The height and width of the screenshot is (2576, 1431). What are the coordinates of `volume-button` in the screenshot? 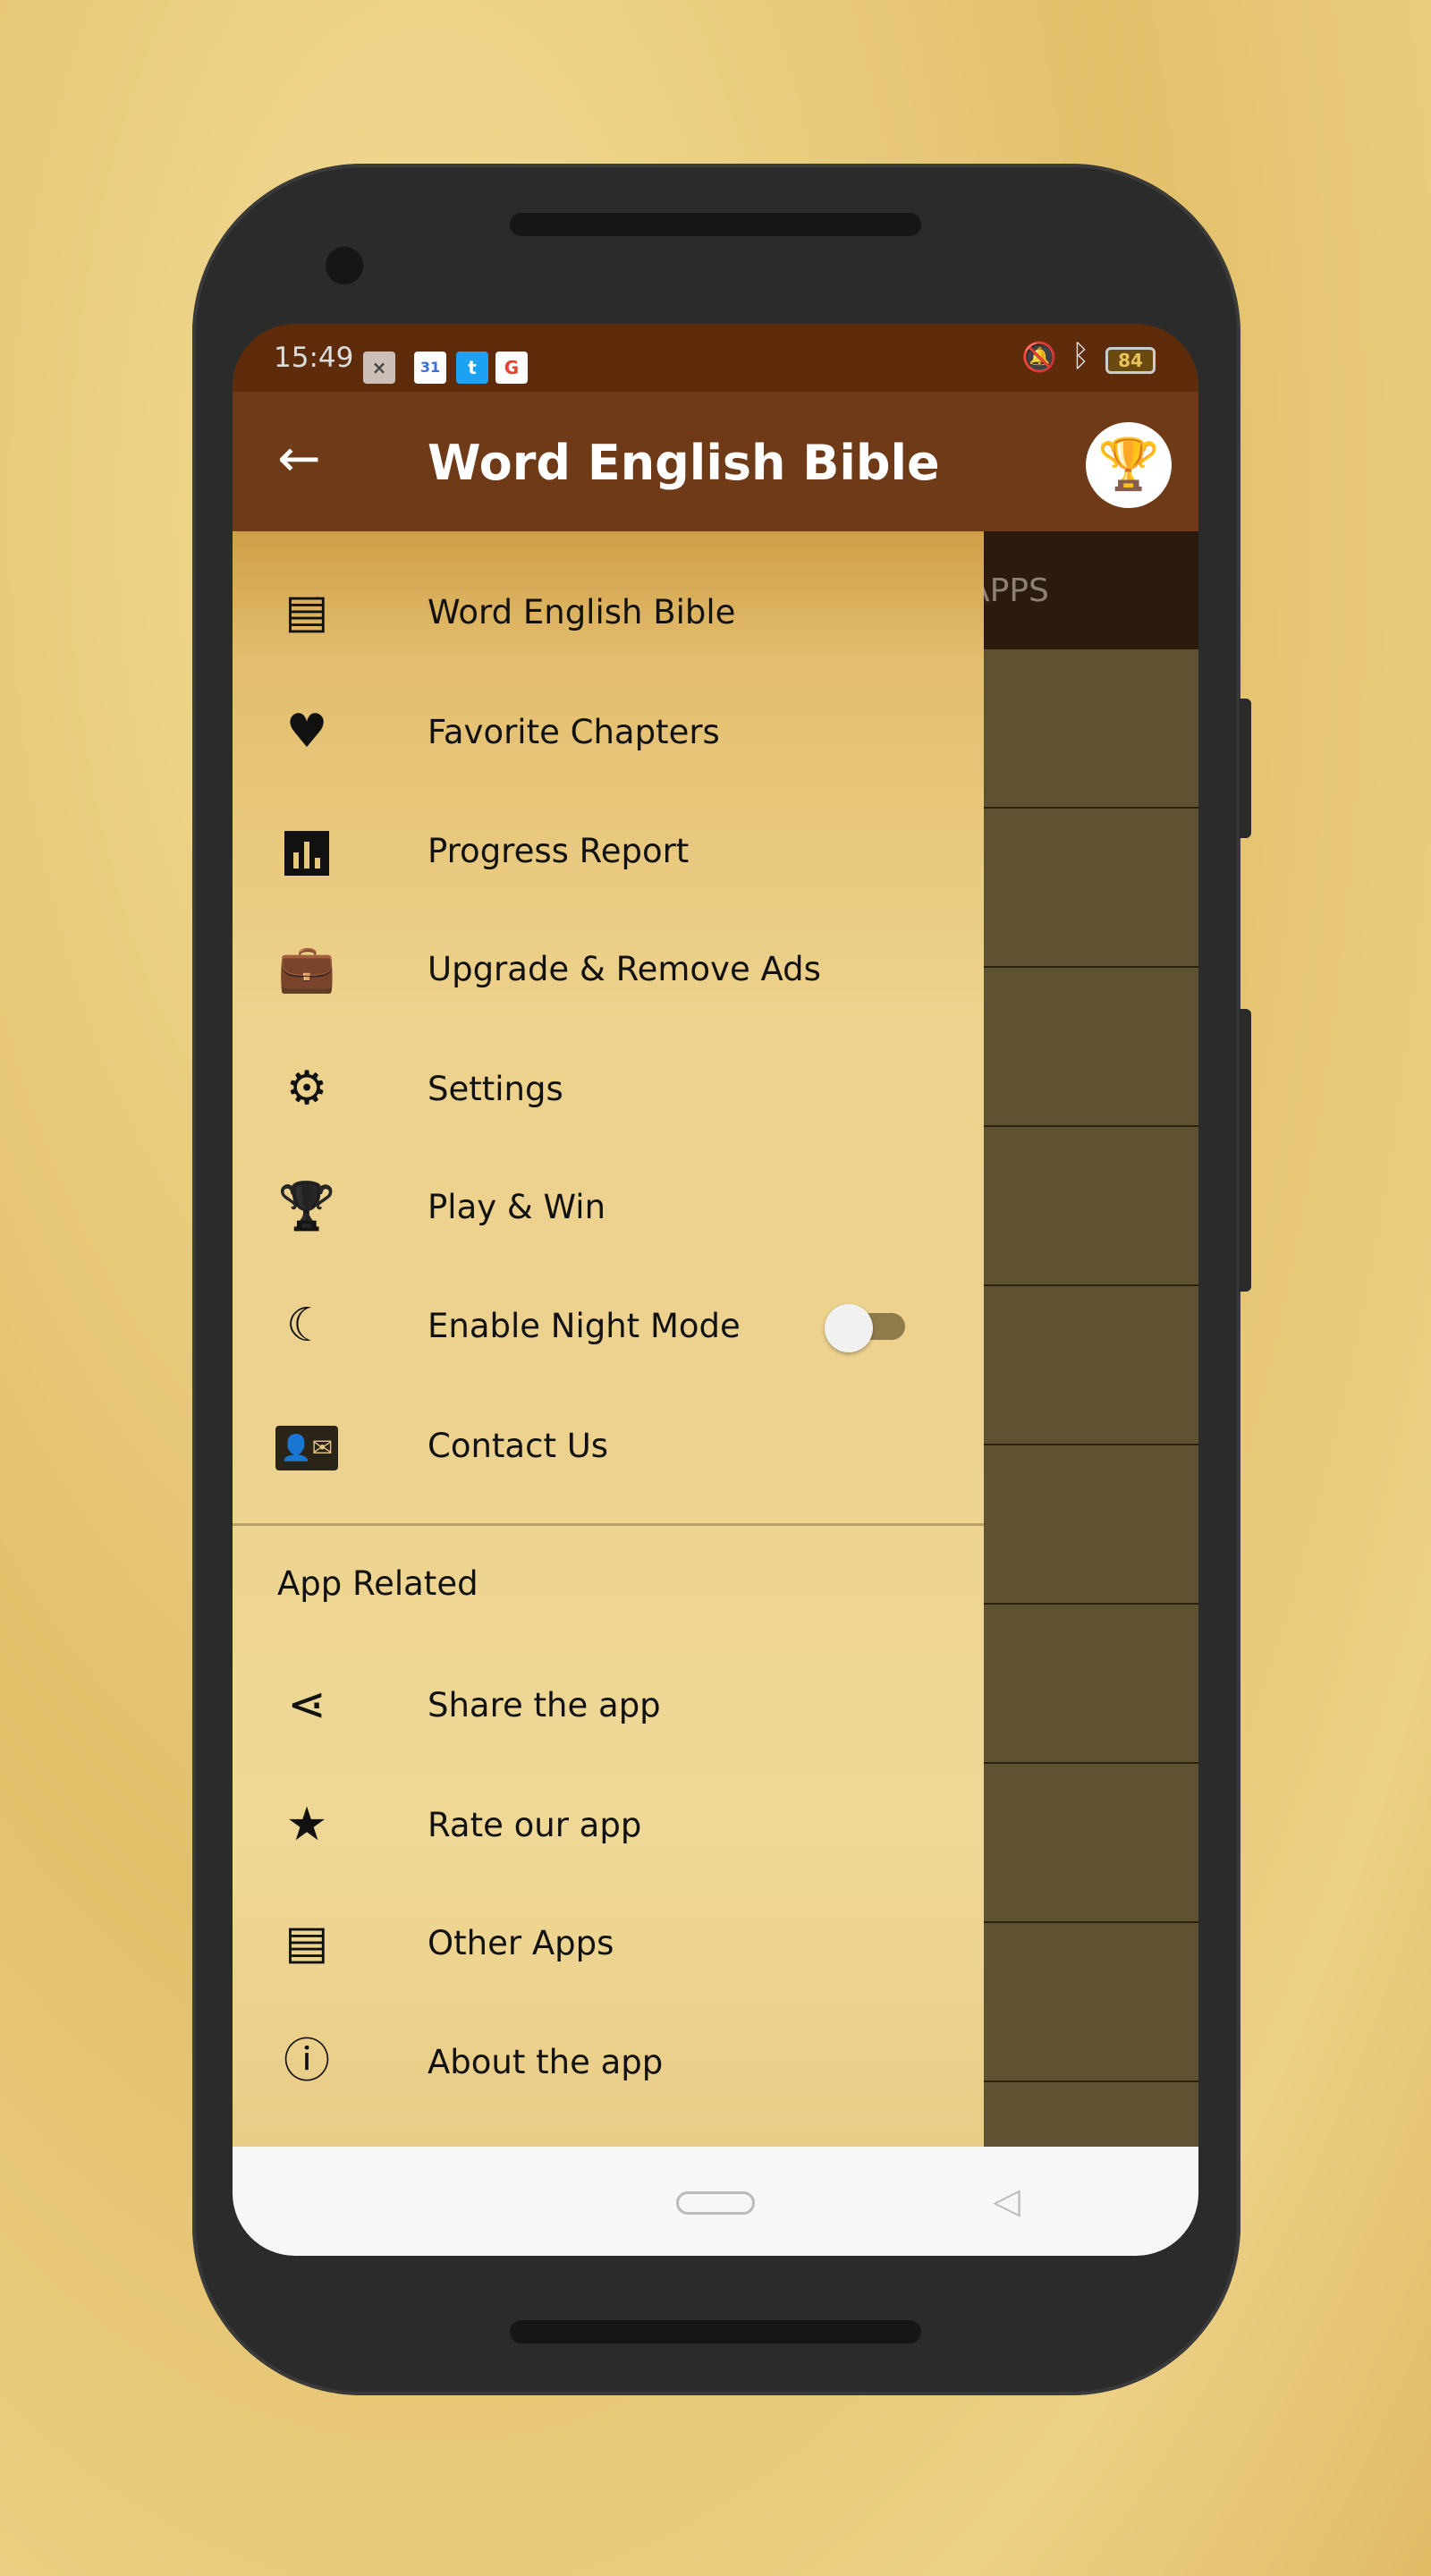 It's located at (1245, 1150).